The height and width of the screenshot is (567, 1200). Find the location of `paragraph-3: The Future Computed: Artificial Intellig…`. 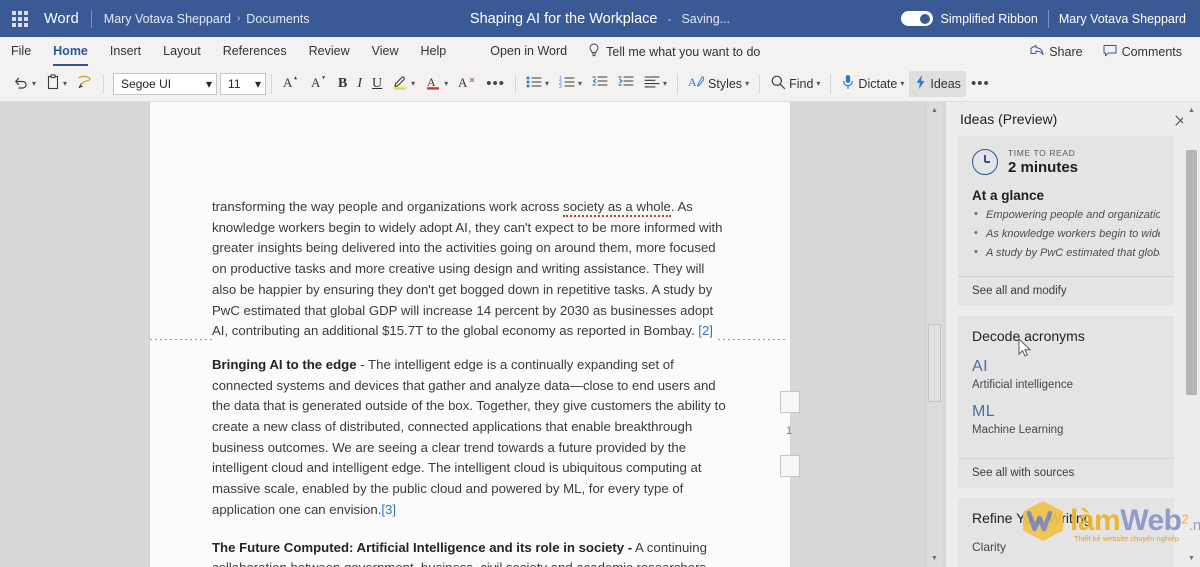

paragraph-3: The Future Computed: Artificial Intellig… is located at coordinates (470, 552).